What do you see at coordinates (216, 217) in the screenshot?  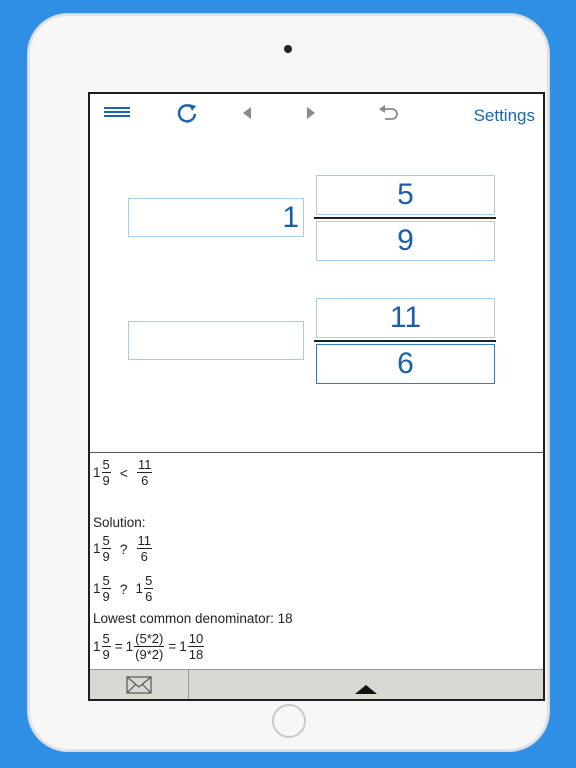 I see `fraction1-whole-input: 1` at bounding box center [216, 217].